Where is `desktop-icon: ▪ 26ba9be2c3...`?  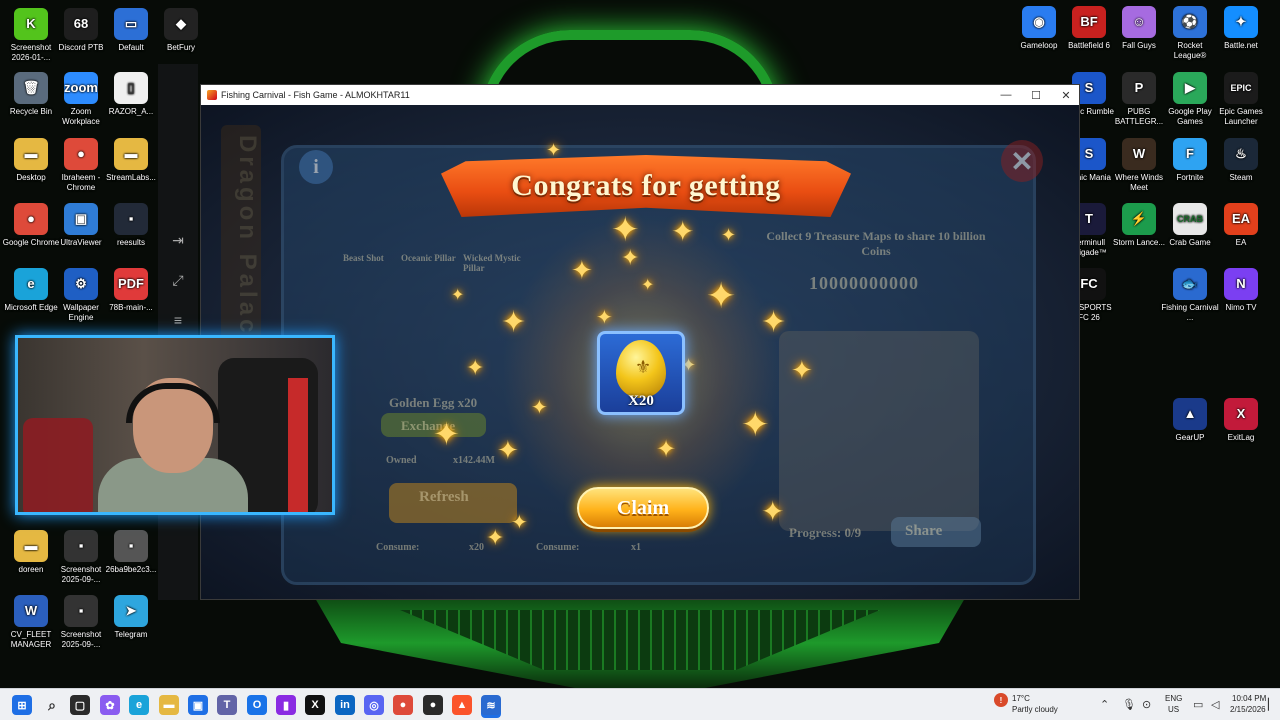 desktop-icon: ▪ 26ba9be2c3... is located at coordinates (131, 552).